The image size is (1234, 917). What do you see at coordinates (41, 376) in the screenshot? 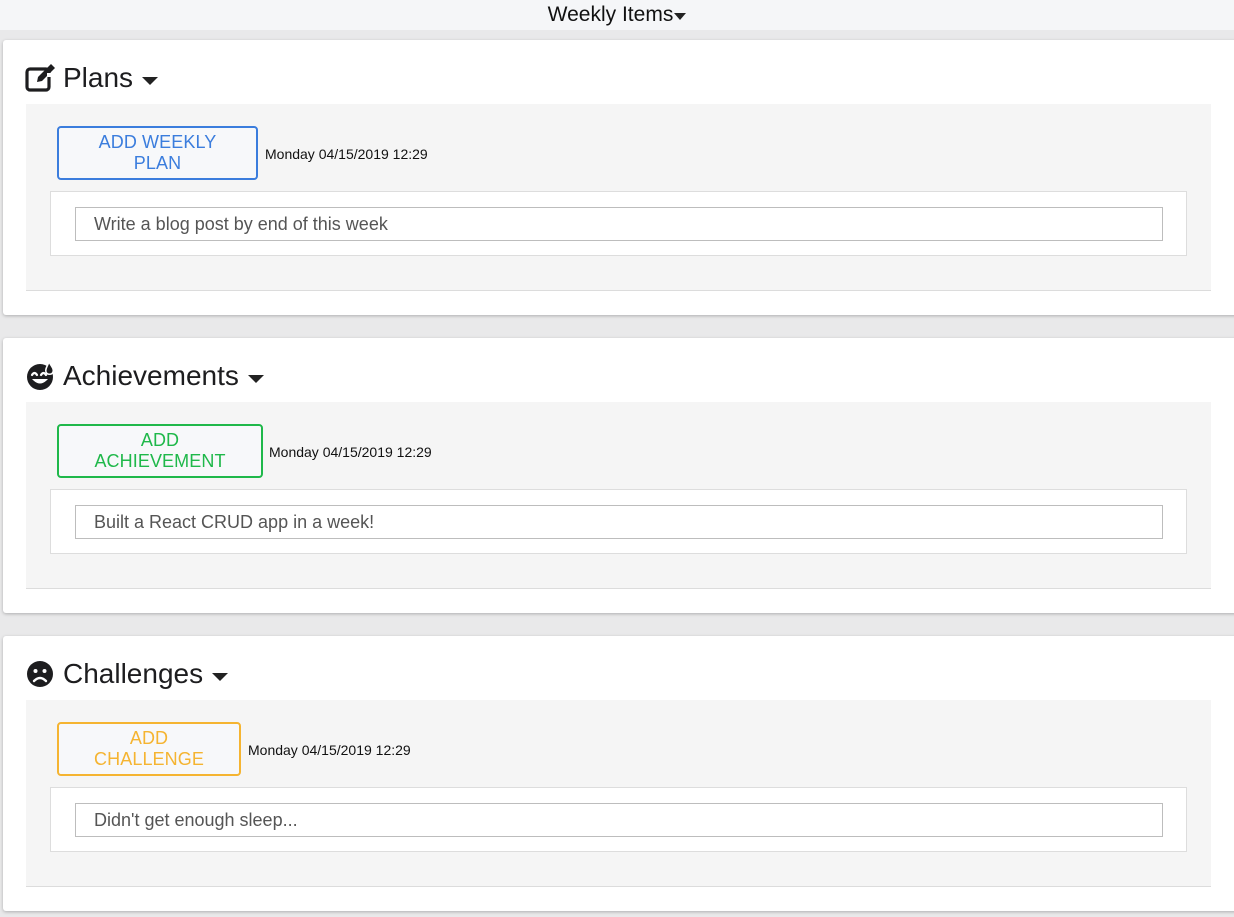
I see `grin-beam-sweat-icon` at bounding box center [41, 376].